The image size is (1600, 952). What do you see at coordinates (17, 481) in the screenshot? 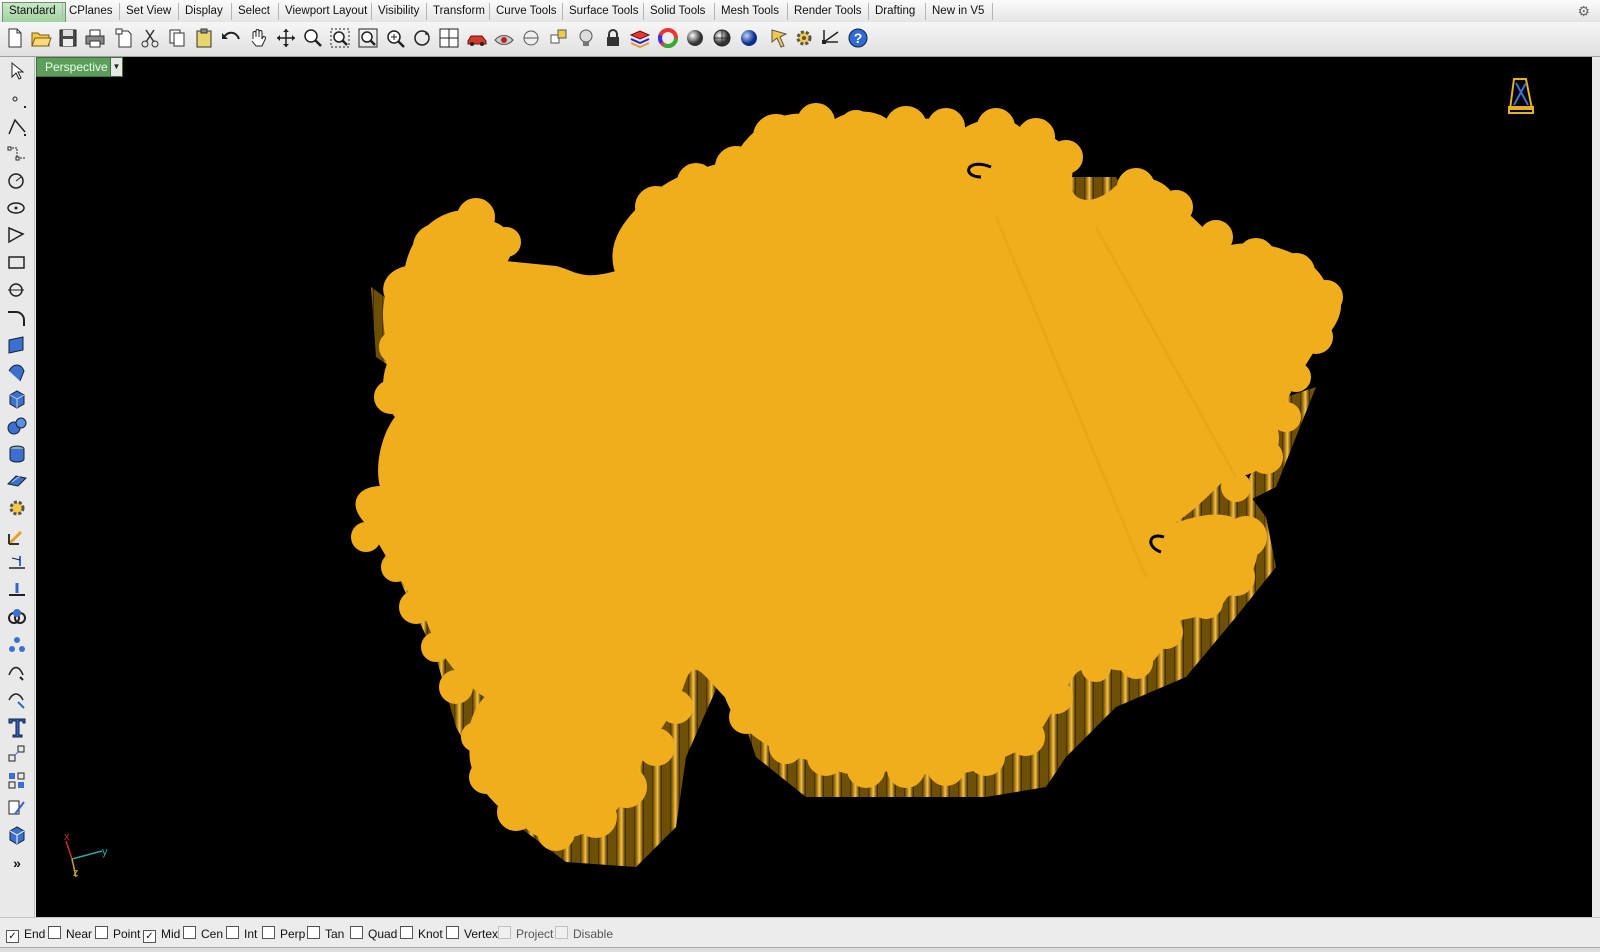
I see `plane-surface-icon` at bounding box center [17, 481].